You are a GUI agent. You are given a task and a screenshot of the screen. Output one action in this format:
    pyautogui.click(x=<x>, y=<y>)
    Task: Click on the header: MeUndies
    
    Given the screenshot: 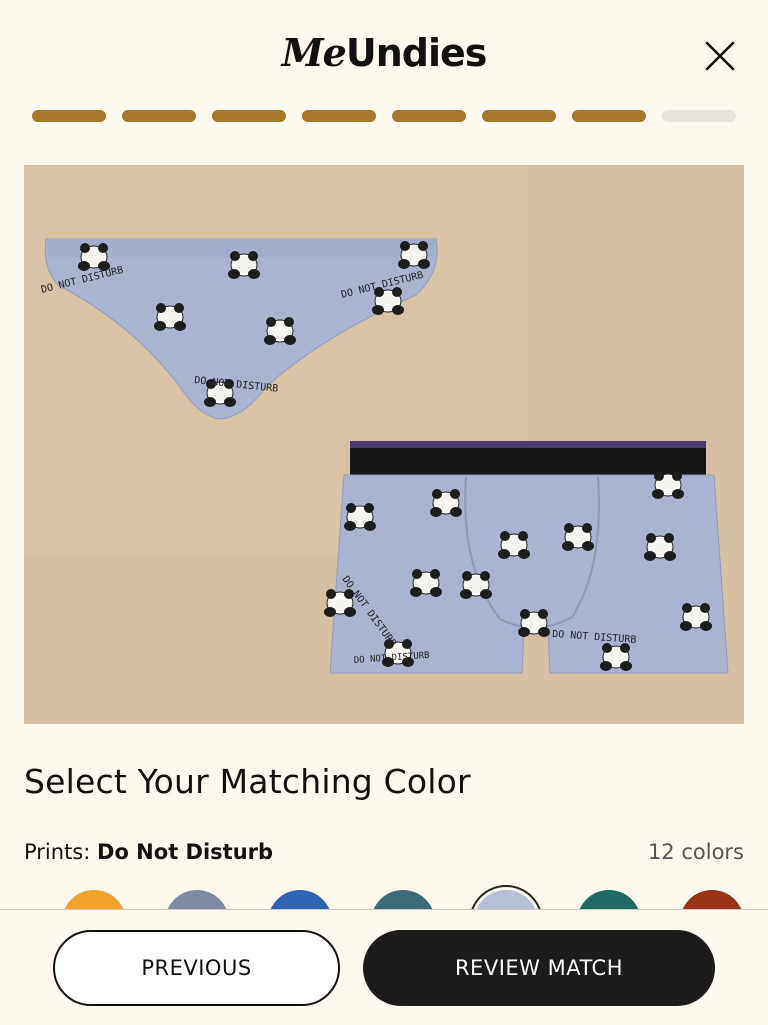 What is the action you would take?
    pyautogui.click(x=384, y=55)
    